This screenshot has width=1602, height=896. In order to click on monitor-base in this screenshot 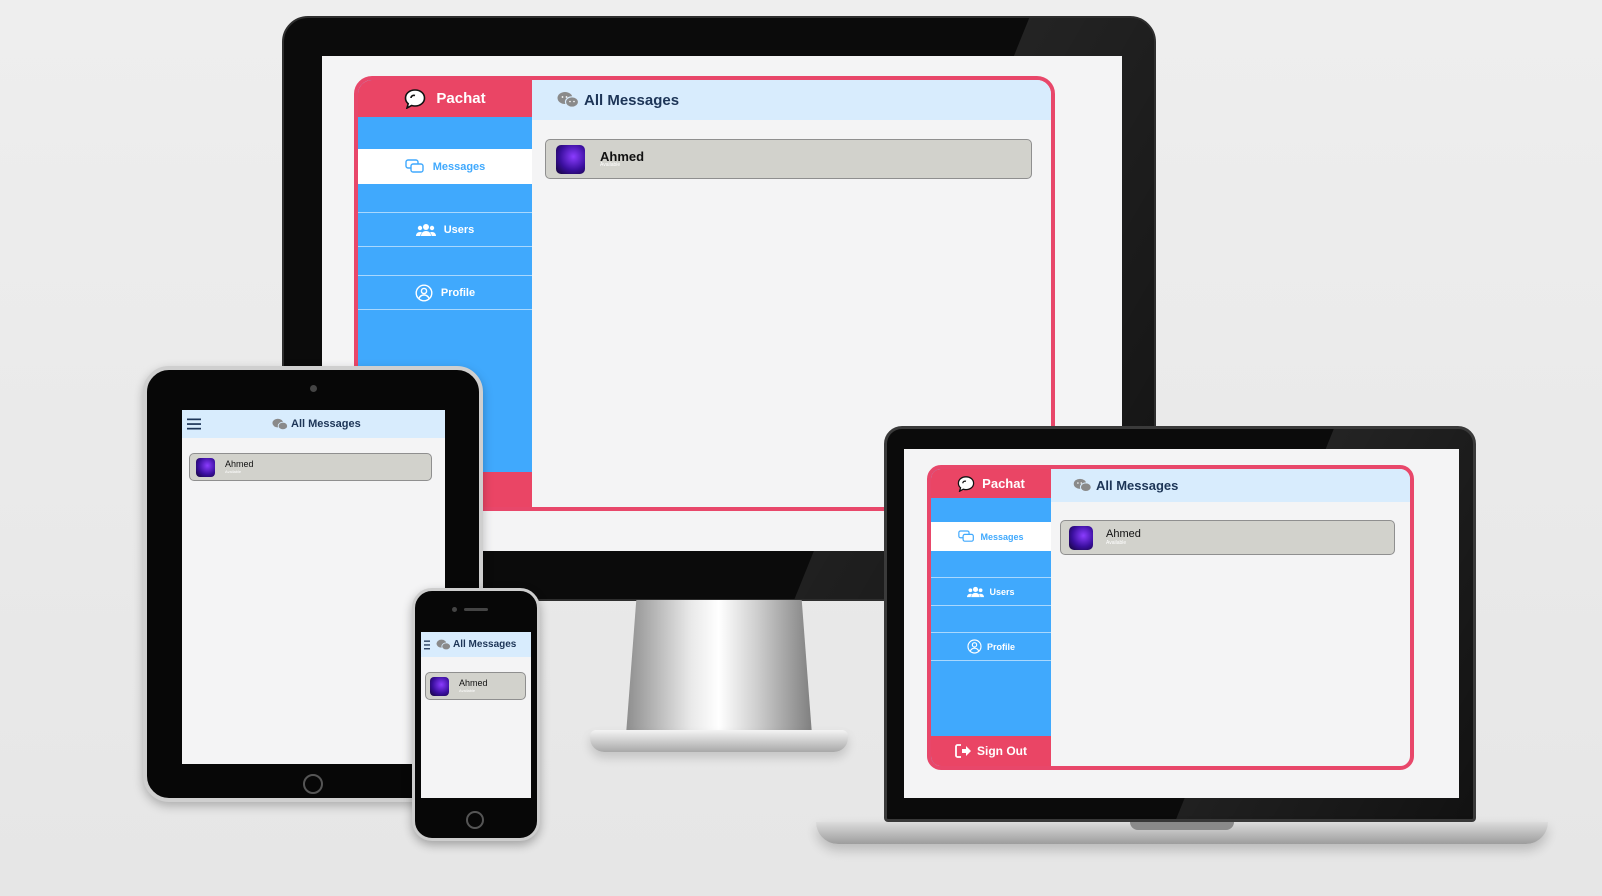, I will do `click(719, 741)`.